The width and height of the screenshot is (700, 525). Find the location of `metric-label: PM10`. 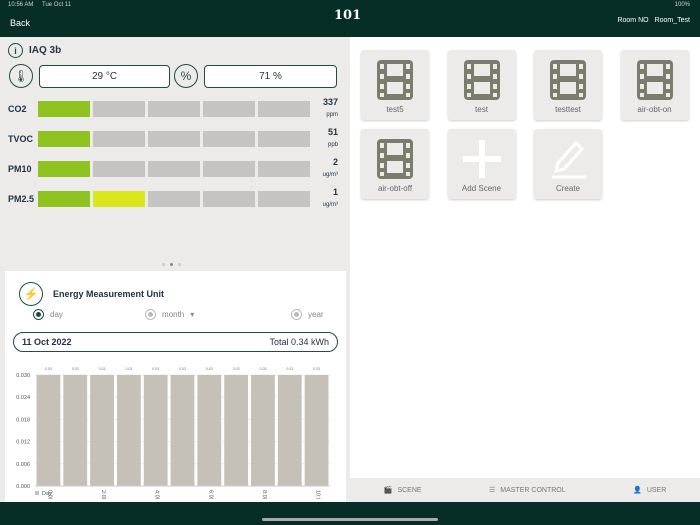

metric-label: PM10 is located at coordinates (20, 169).